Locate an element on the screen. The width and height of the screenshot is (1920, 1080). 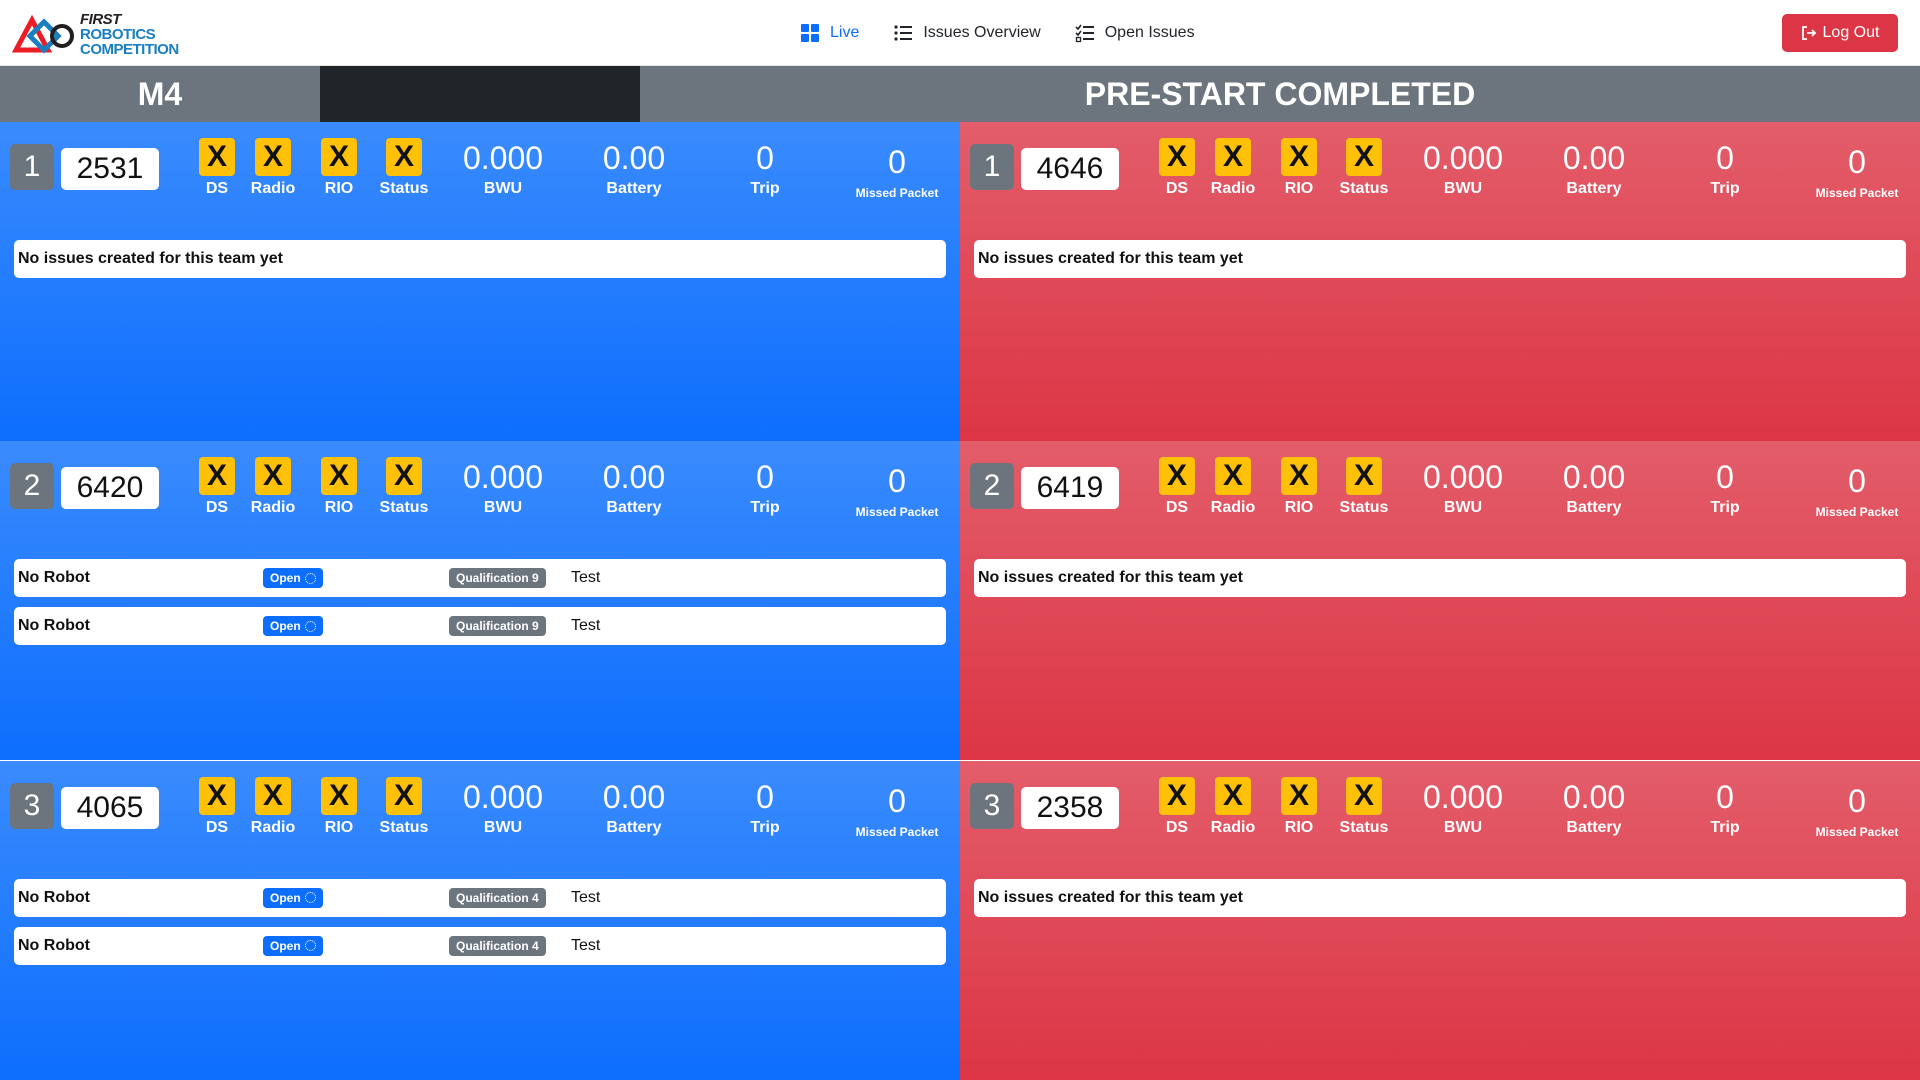
logout-icon is located at coordinates (1808, 33).